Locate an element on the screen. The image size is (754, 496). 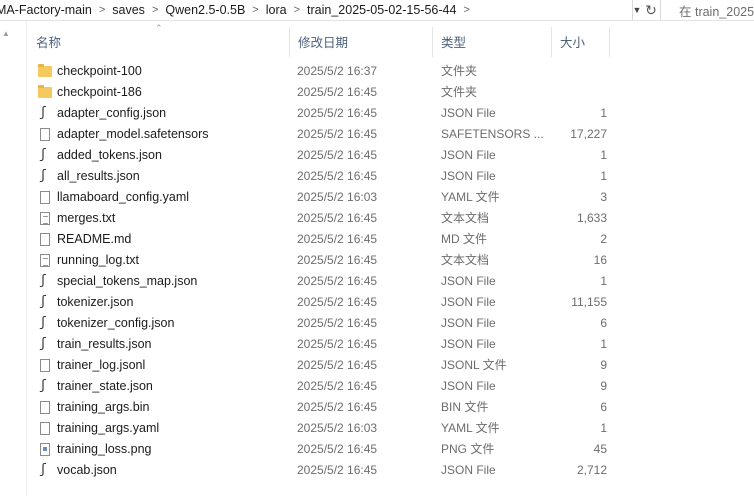
file-name: added_tokens.json is located at coordinates (109, 155).